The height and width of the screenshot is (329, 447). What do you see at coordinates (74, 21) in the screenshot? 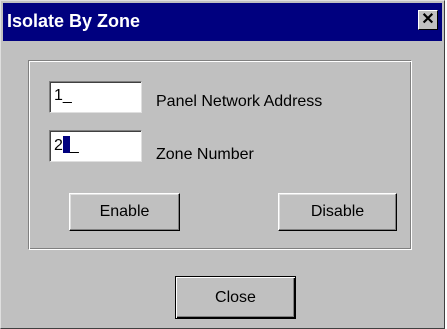
I see `window-title: Isolate By Zone` at bounding box center [74, 21].